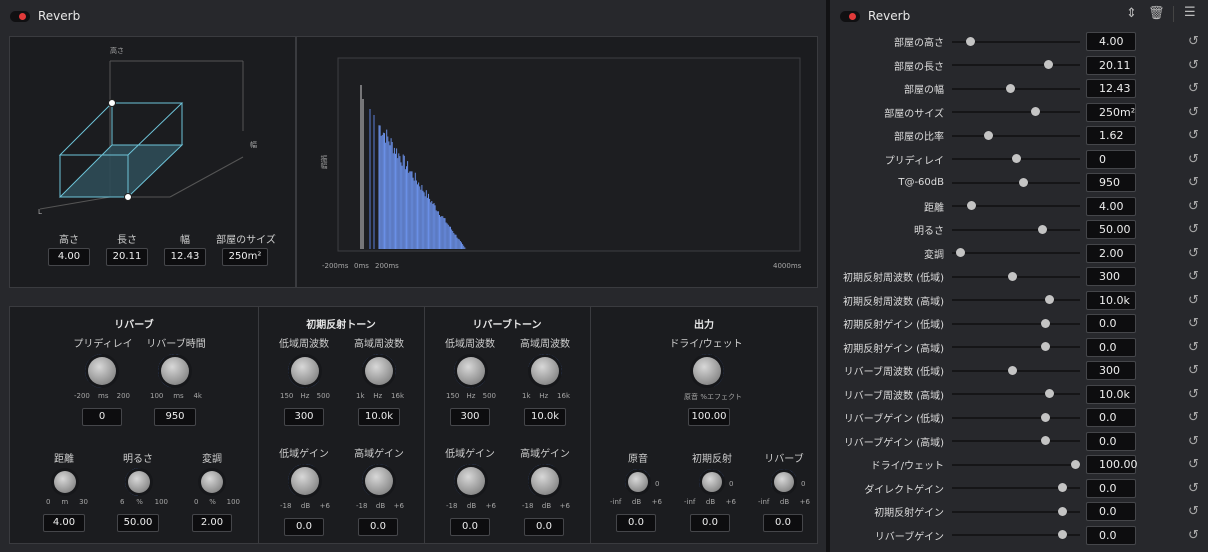  I want to click on param-value: 50.00, so click(1111, 229).